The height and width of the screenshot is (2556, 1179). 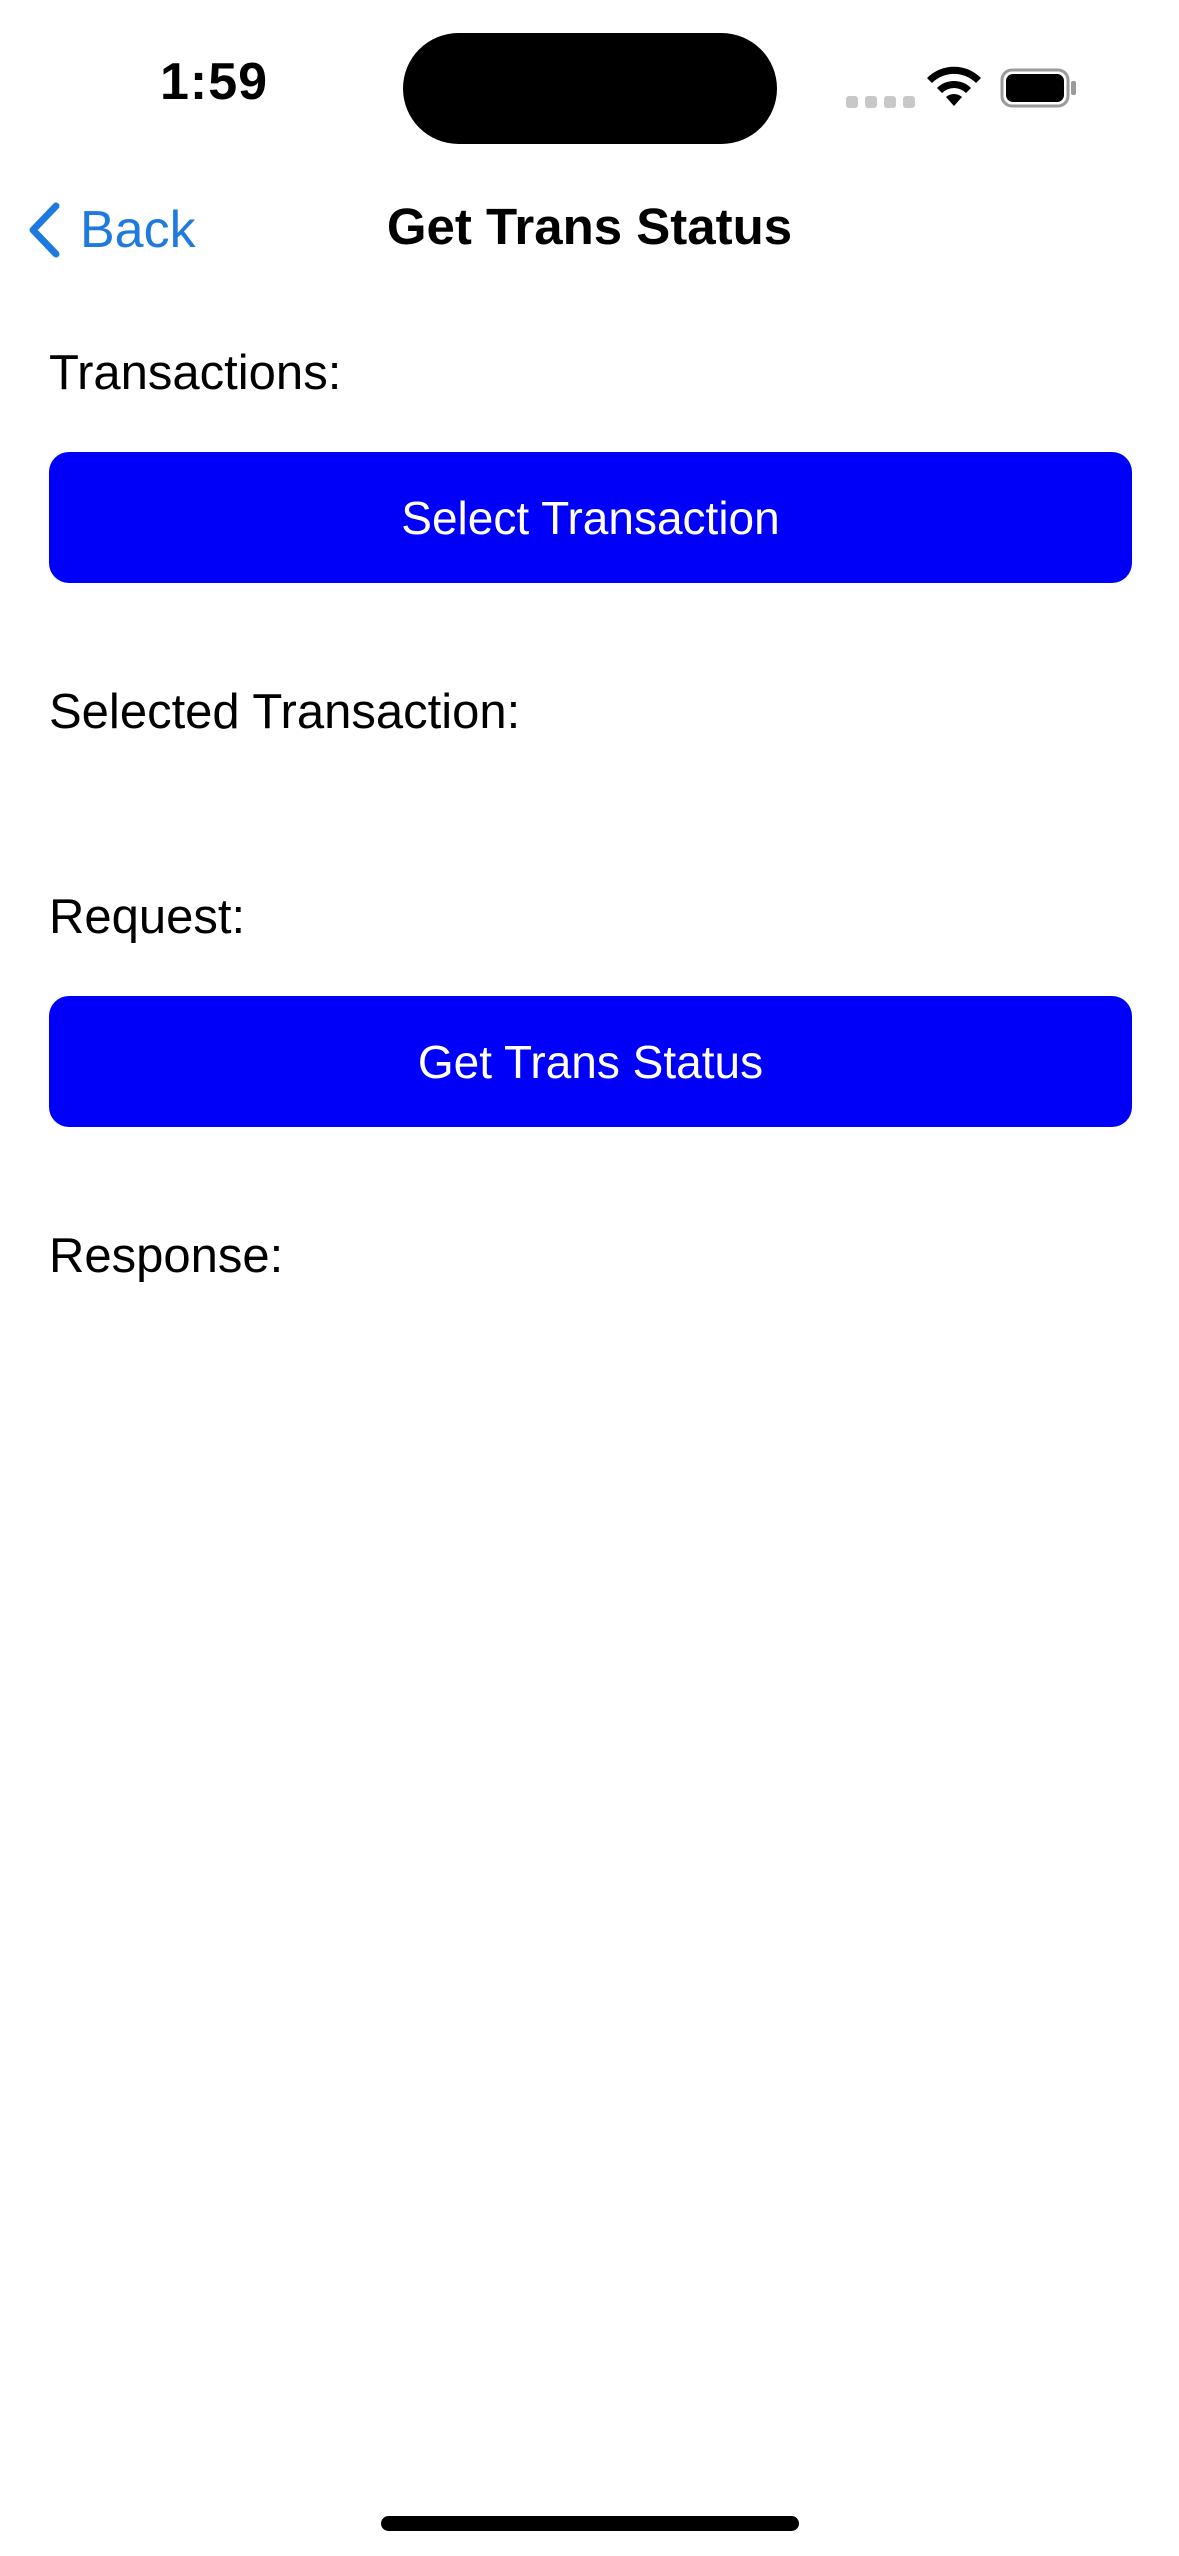 What do you see at coordinates (214, 82) in the screenshot?
I see `status-time: 1:59` at bounding box center [214, 82].